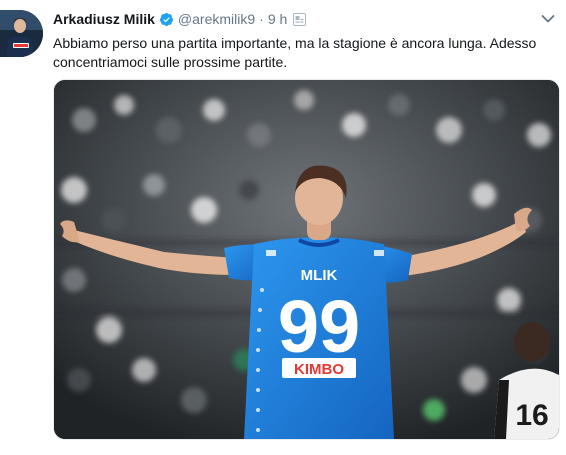  I want to click on chevron-down-icon, so click(548, 17).